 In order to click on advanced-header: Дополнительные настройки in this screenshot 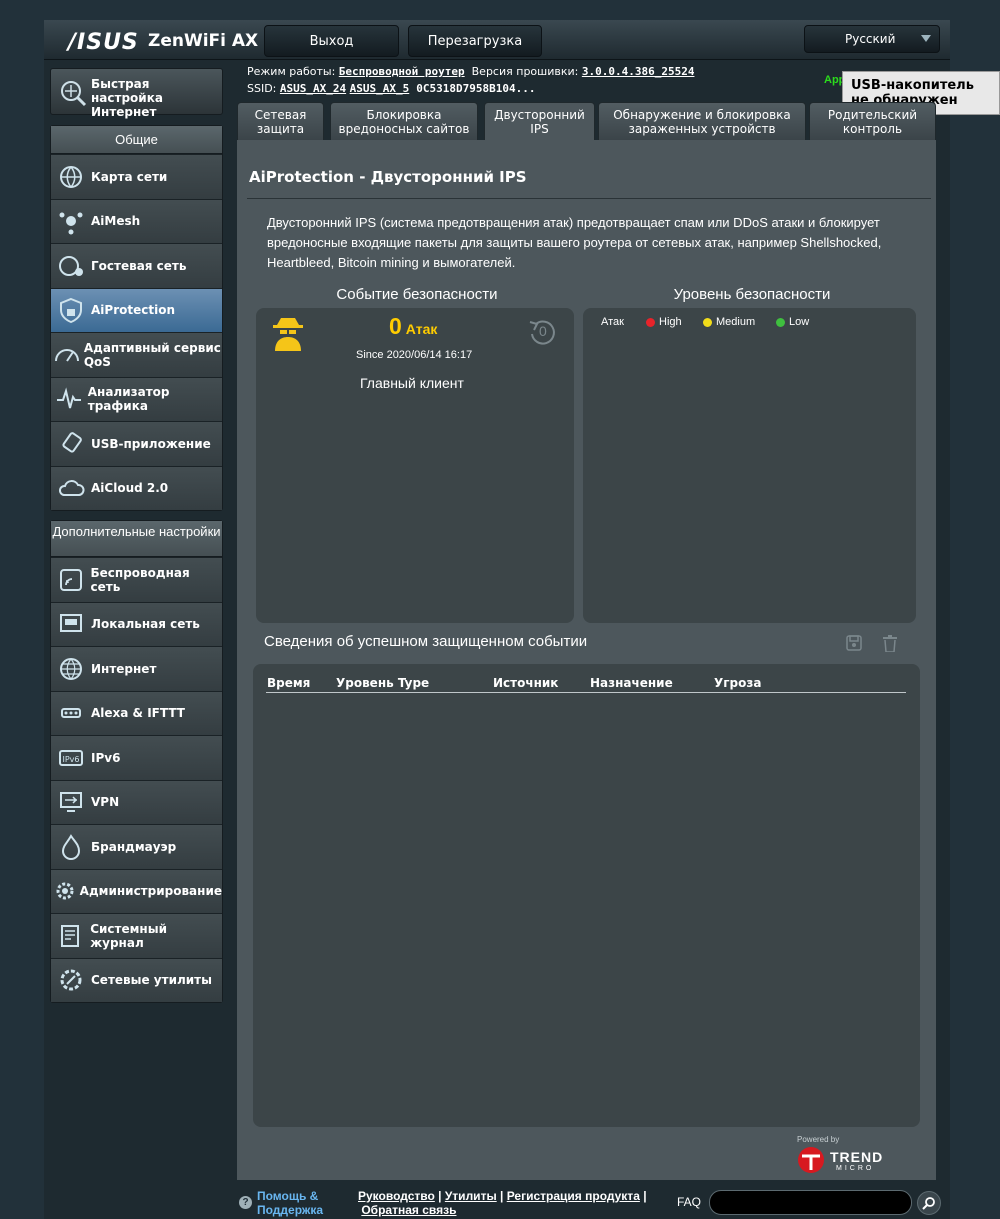, I will do `click(136, 539)`.